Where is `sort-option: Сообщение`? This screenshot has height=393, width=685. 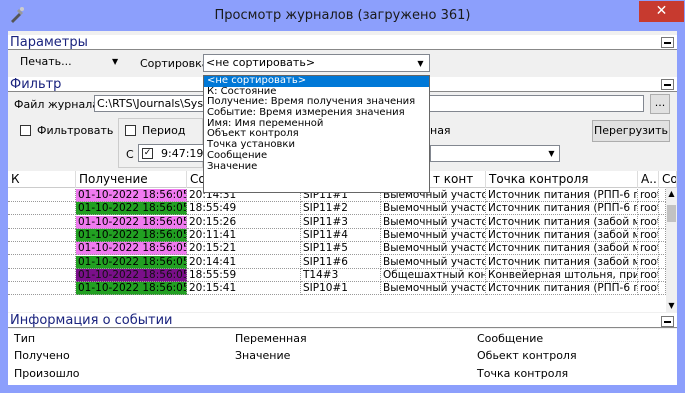
sort-option: Сообщение is located at coordinates (316, 156).